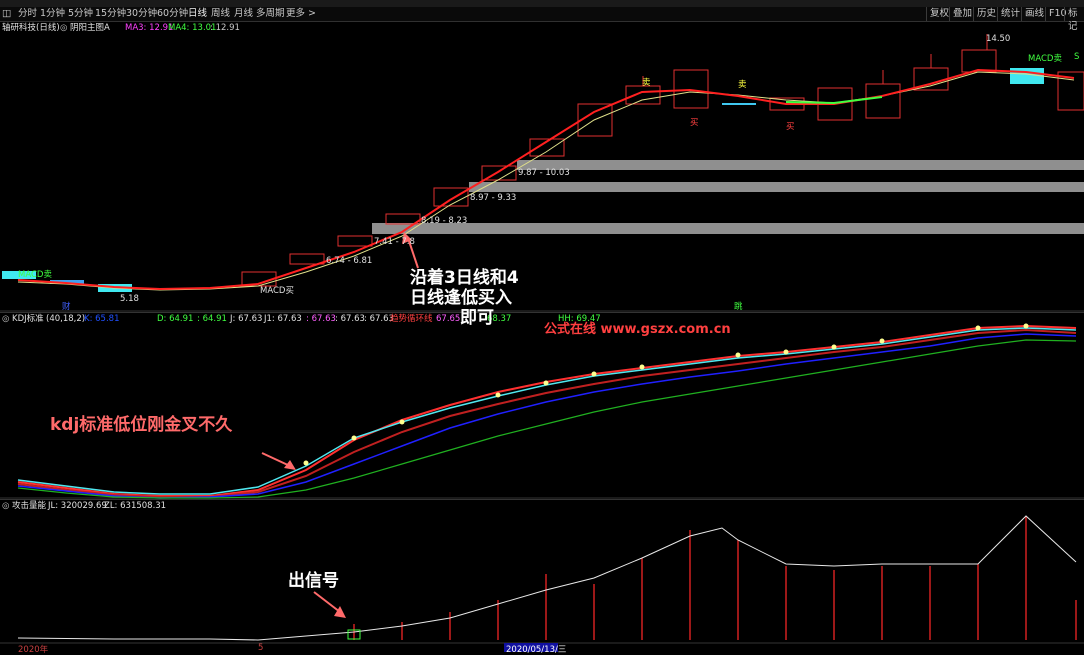  What do you see at coordinates (141, 425) in the screenshot?
I see `annotation-kdj: kdj标准低位刚金叉不久` at bounding box center [141, 425].